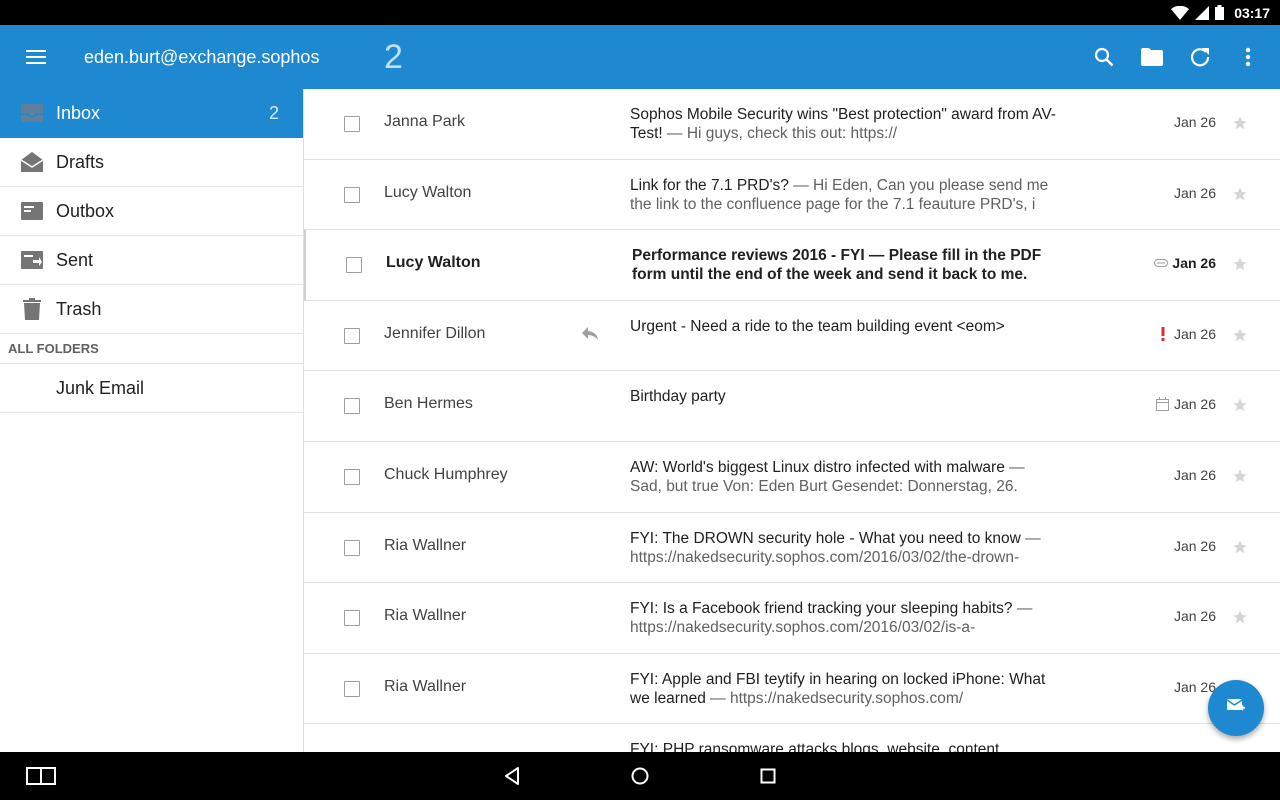  What do you see at coordinates (32, 211) in the screenshot?
I see `outbox-icon` at bounding box center [32, 211].